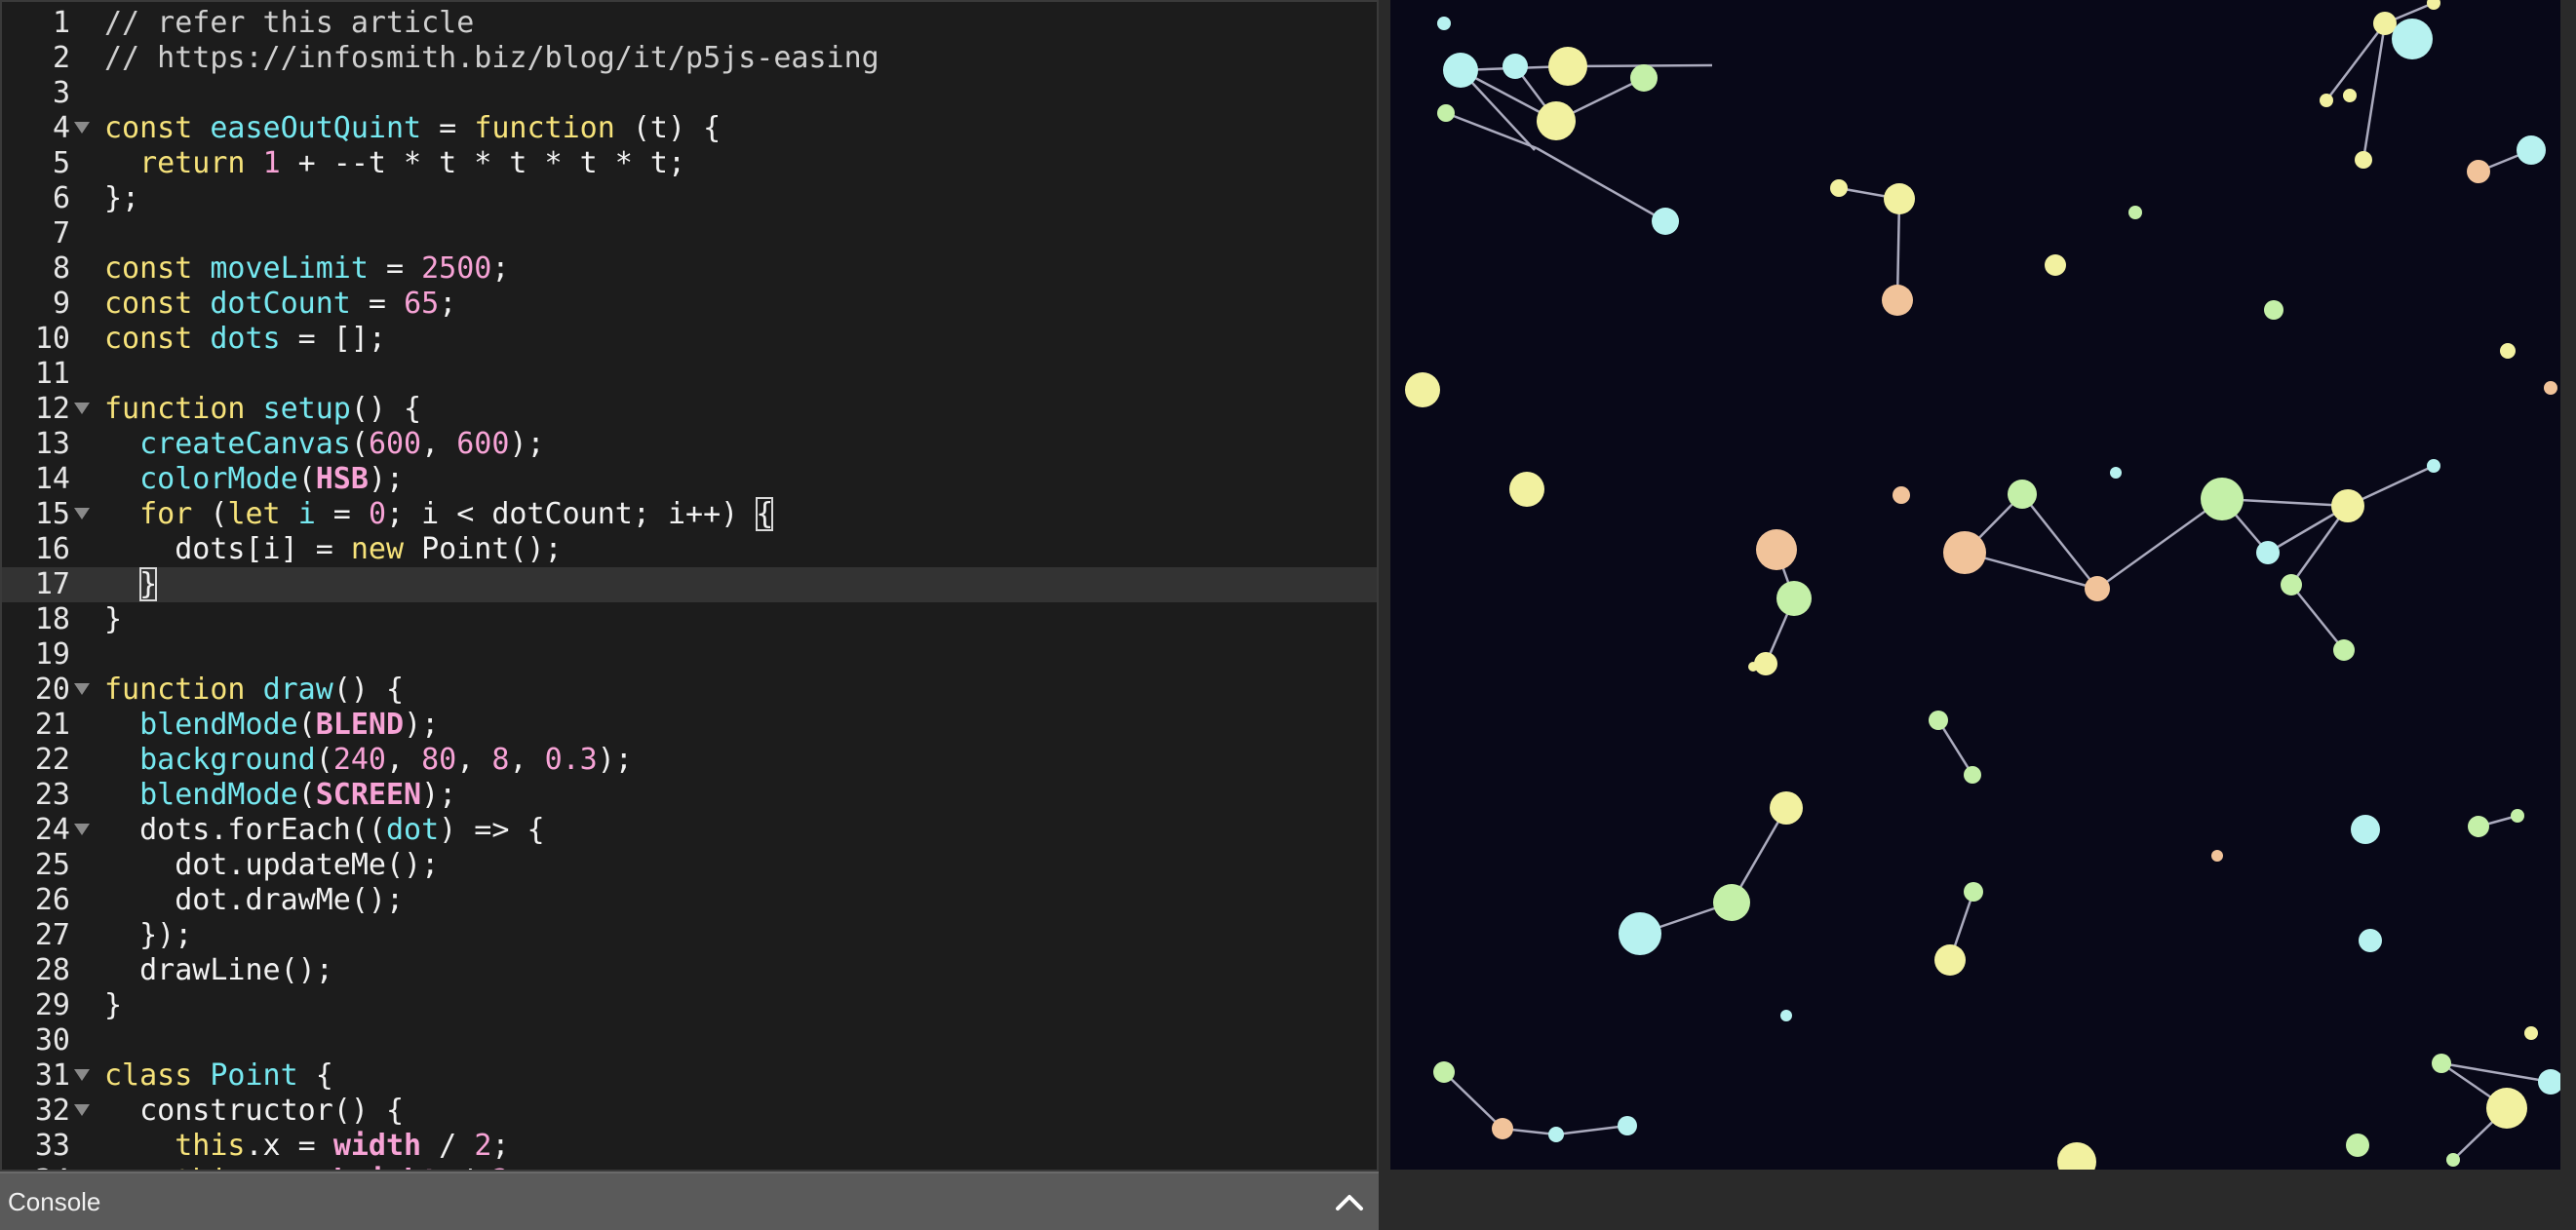  I want to click on code-line: 27 });, so click(689, 936).